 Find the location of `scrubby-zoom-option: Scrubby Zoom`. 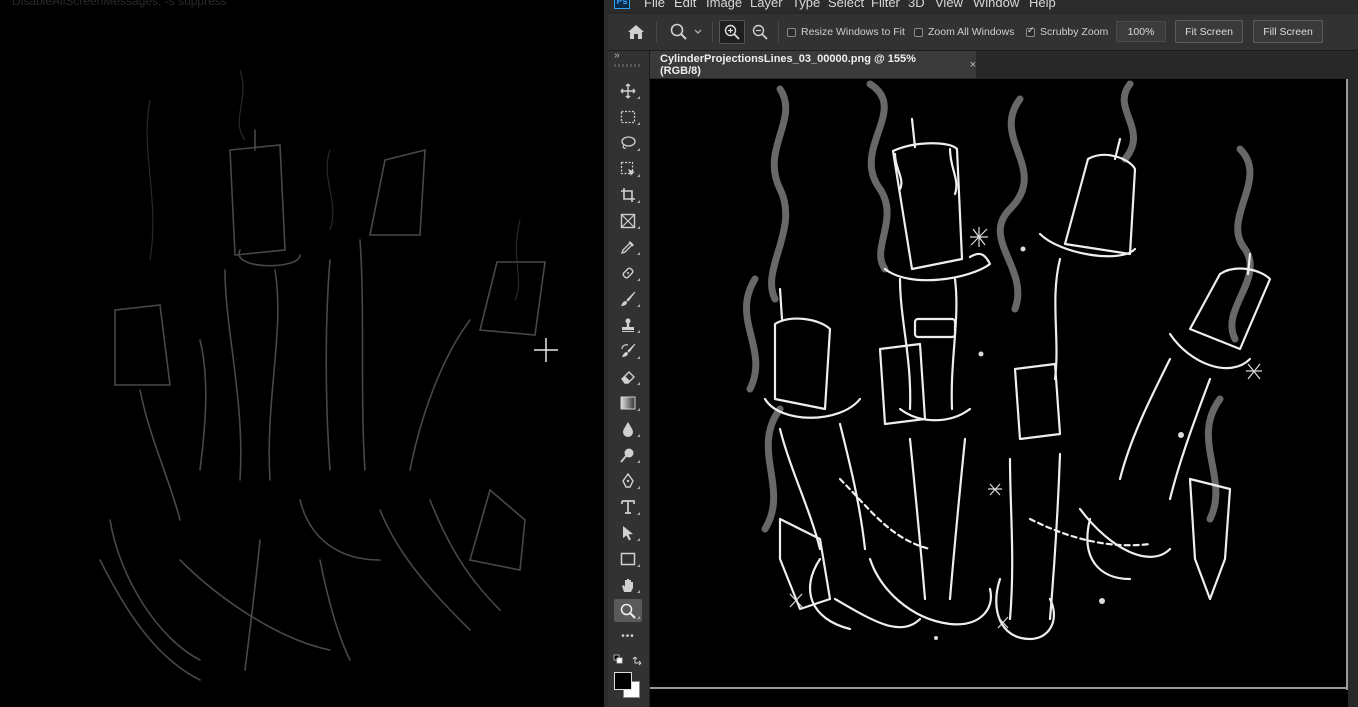

scrubby-zoom-option: Scrubby Zoom is located at coordinates (1067, 31).